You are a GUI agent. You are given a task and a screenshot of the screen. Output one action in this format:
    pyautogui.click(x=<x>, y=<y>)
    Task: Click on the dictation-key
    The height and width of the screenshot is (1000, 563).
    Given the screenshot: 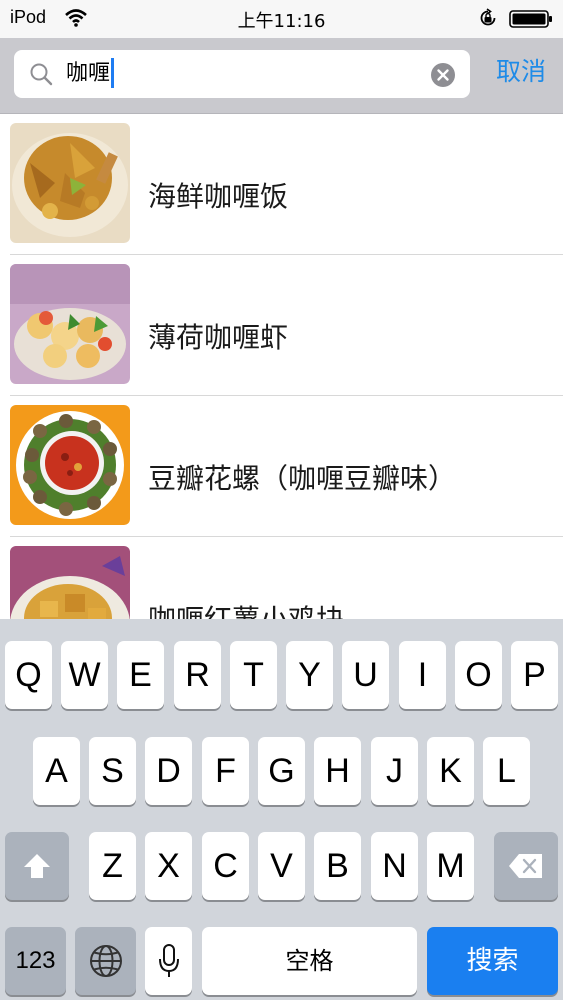 What is the action you would take?
    pyautogui.click(x=168, y=961)
    